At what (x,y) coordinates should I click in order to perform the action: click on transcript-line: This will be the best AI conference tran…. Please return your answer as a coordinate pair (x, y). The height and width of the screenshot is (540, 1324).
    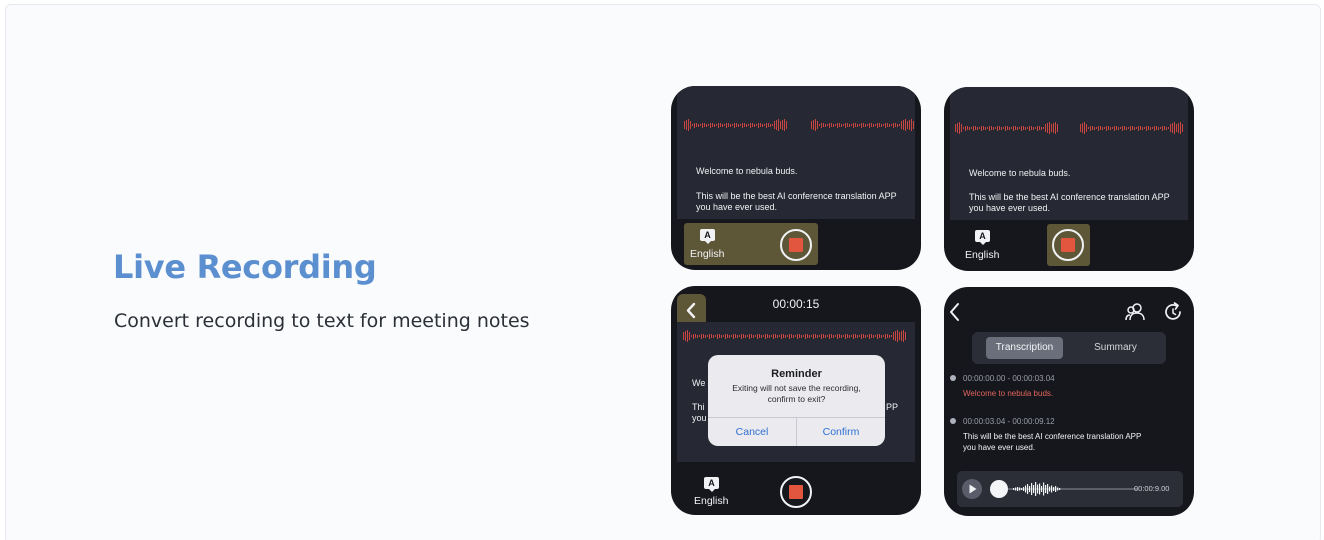
    Looking at the image, I should click on (1069, 197).